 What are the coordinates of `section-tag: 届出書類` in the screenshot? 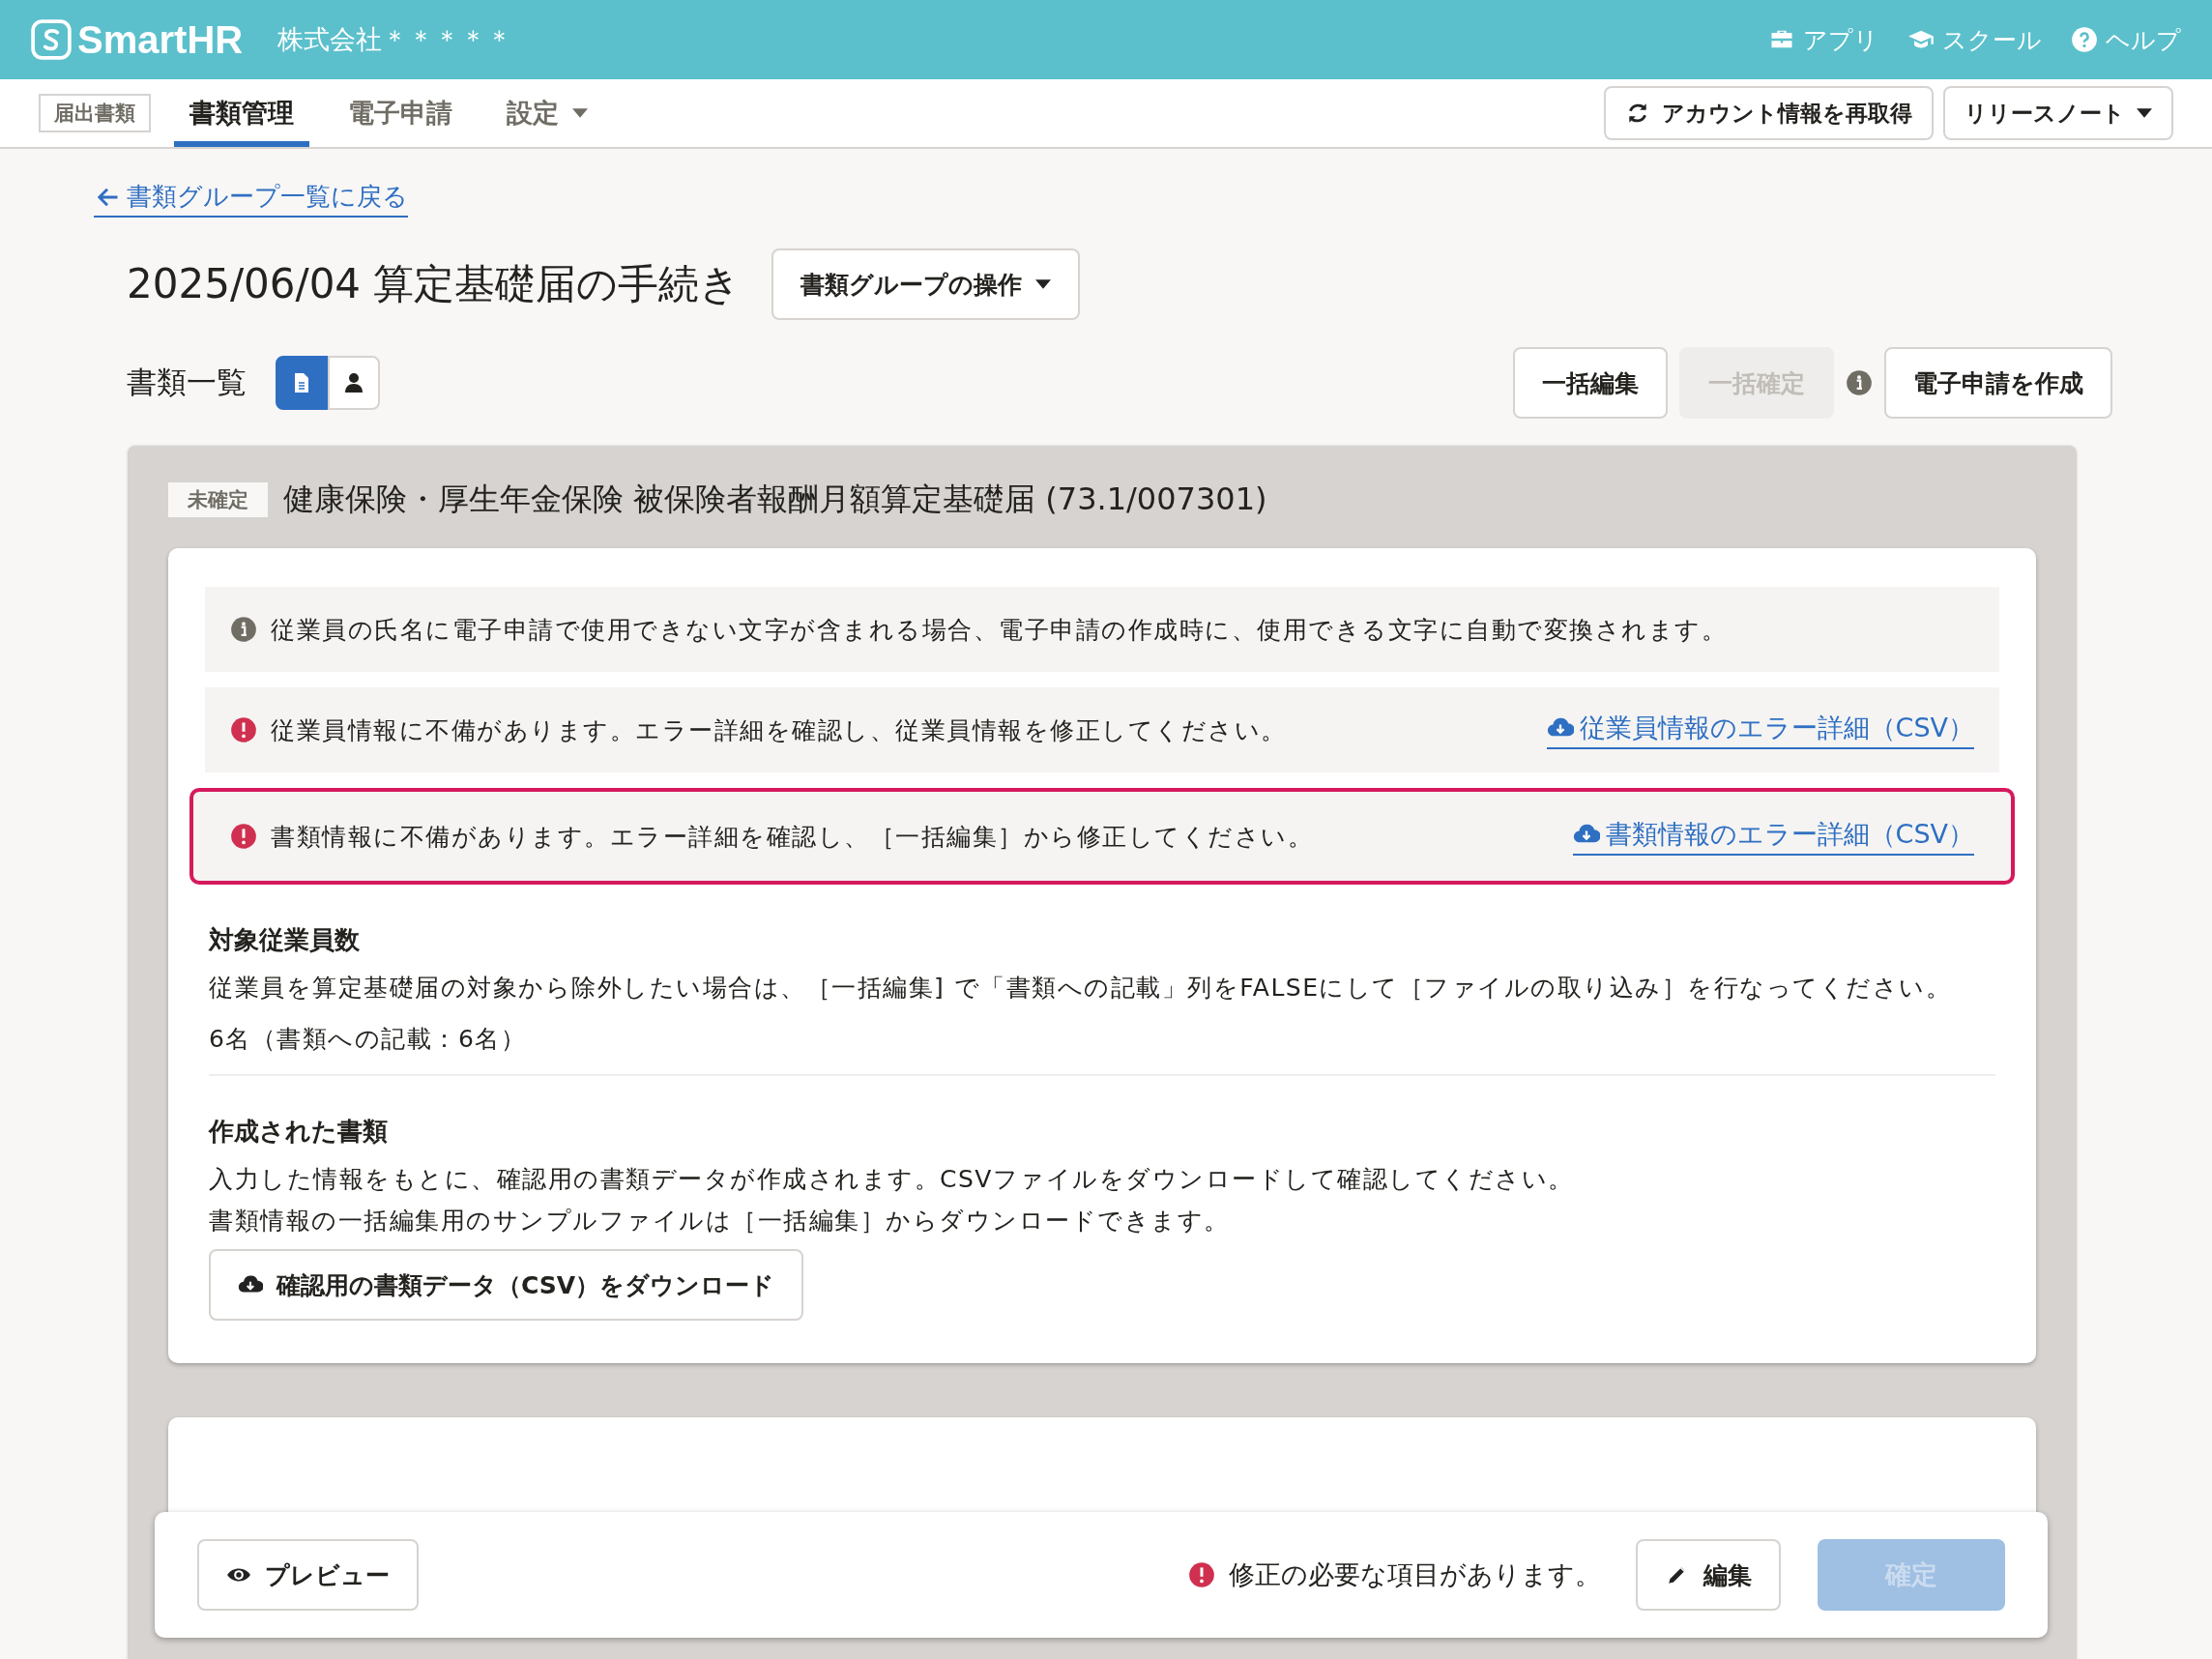 It's located at (95, 113).